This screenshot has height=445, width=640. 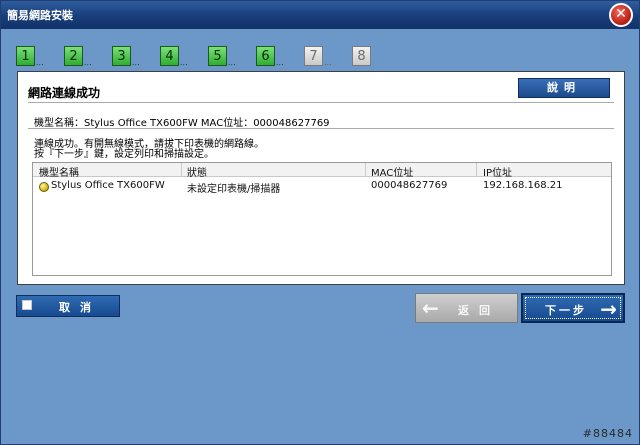 I want to click on printer-icon, so click(x=44, y=187).